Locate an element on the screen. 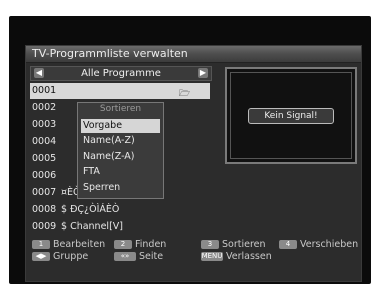  help-move: 4 Verschieben is located at coordinates (318, 244).